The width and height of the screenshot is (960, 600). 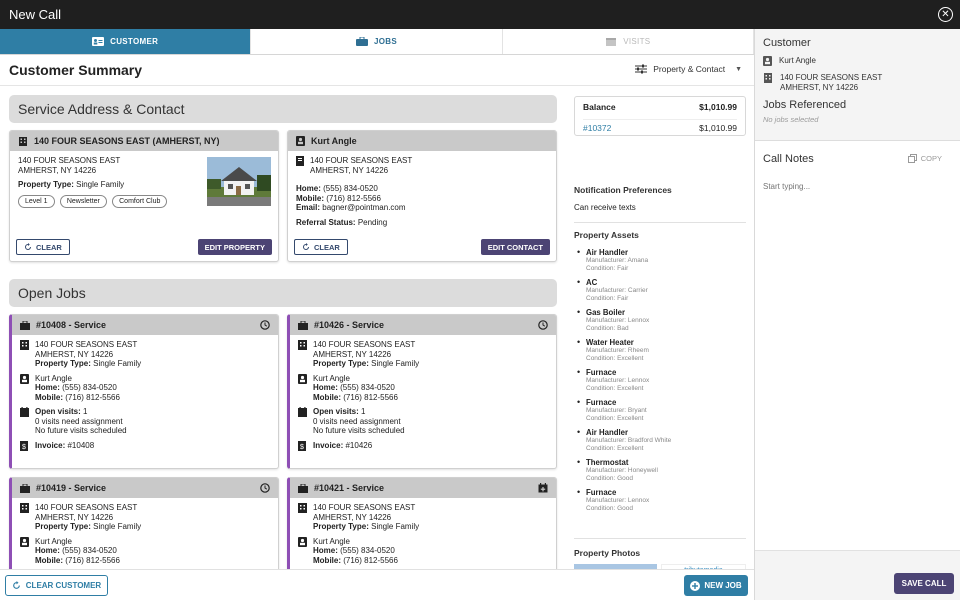 I want to click on clear-property-button: CLEAR, so click(x=43, y=247).